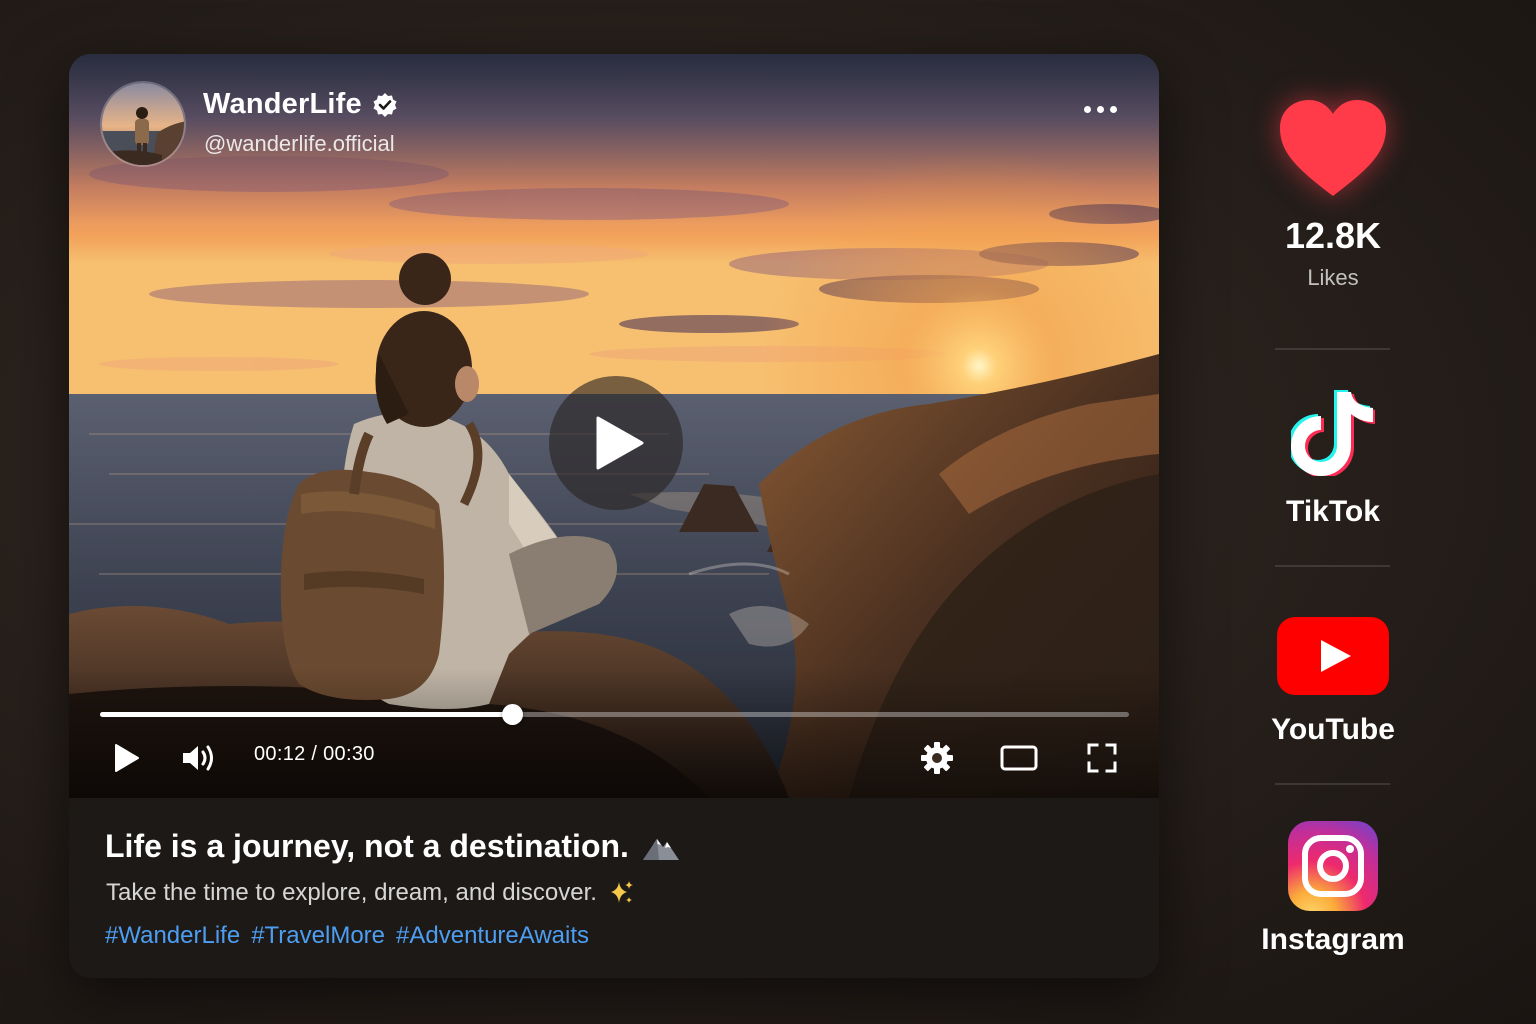 The width and height of the screenshot is (1536, 1024). I want to click on volume-icon, so click(198, 758).